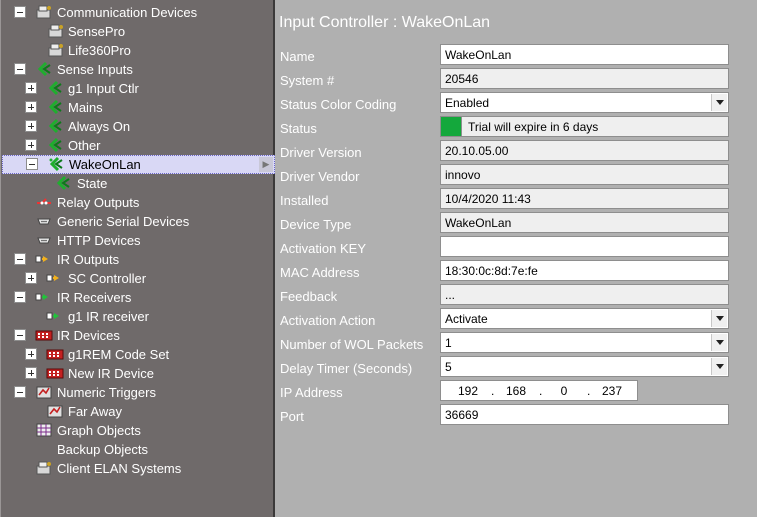 The image size is (757, 517). I want to click on activation-key-field, so click(584, 246).